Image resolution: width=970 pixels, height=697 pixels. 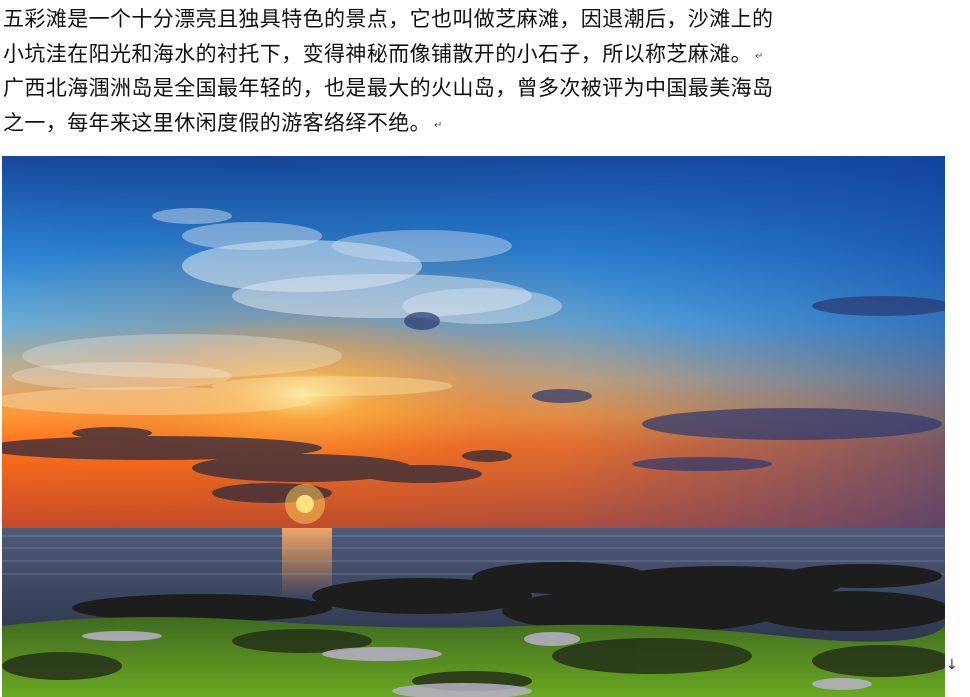 I want to click on text-line: 广西北海涠洲岛是全国最年轻的，也是最大的火山岛，曾多次被评为中国最美海岛, so click(x=388, y=88).